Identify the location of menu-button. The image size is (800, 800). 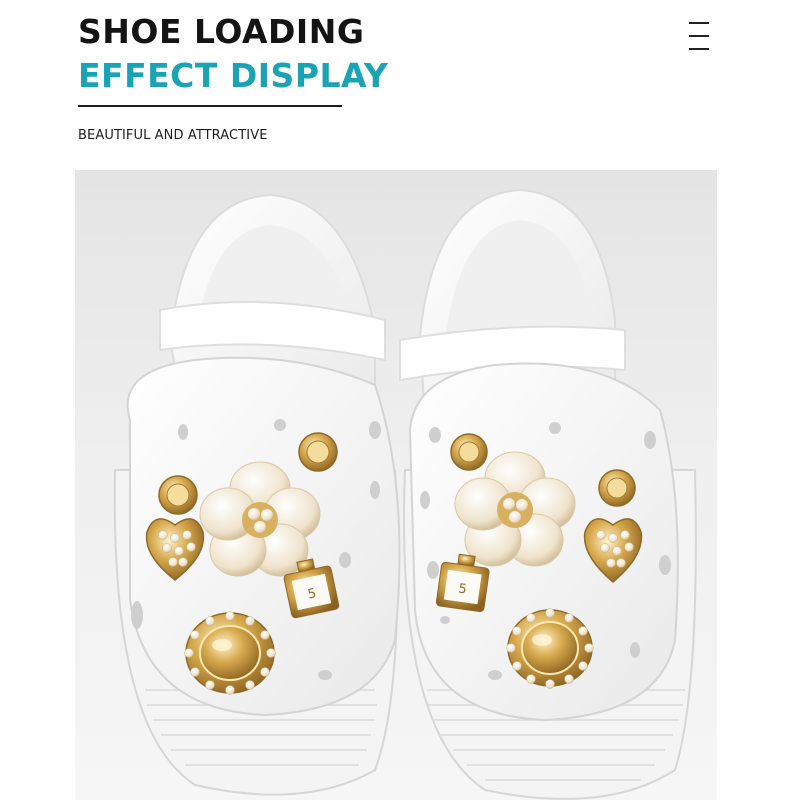
(699, 36).